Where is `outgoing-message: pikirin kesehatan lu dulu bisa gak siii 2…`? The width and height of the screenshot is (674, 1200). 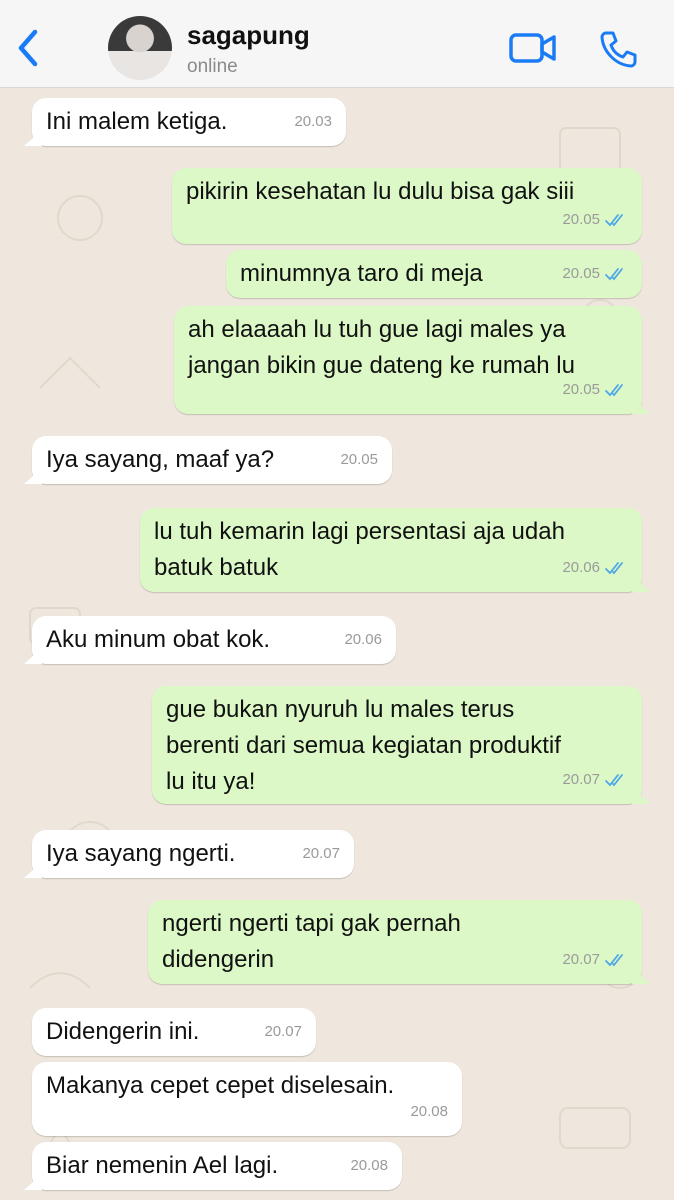
outgoing-message: pikirin kesehatan lu dulu bisa gak siii 2… is located at coordinates (407, 206).